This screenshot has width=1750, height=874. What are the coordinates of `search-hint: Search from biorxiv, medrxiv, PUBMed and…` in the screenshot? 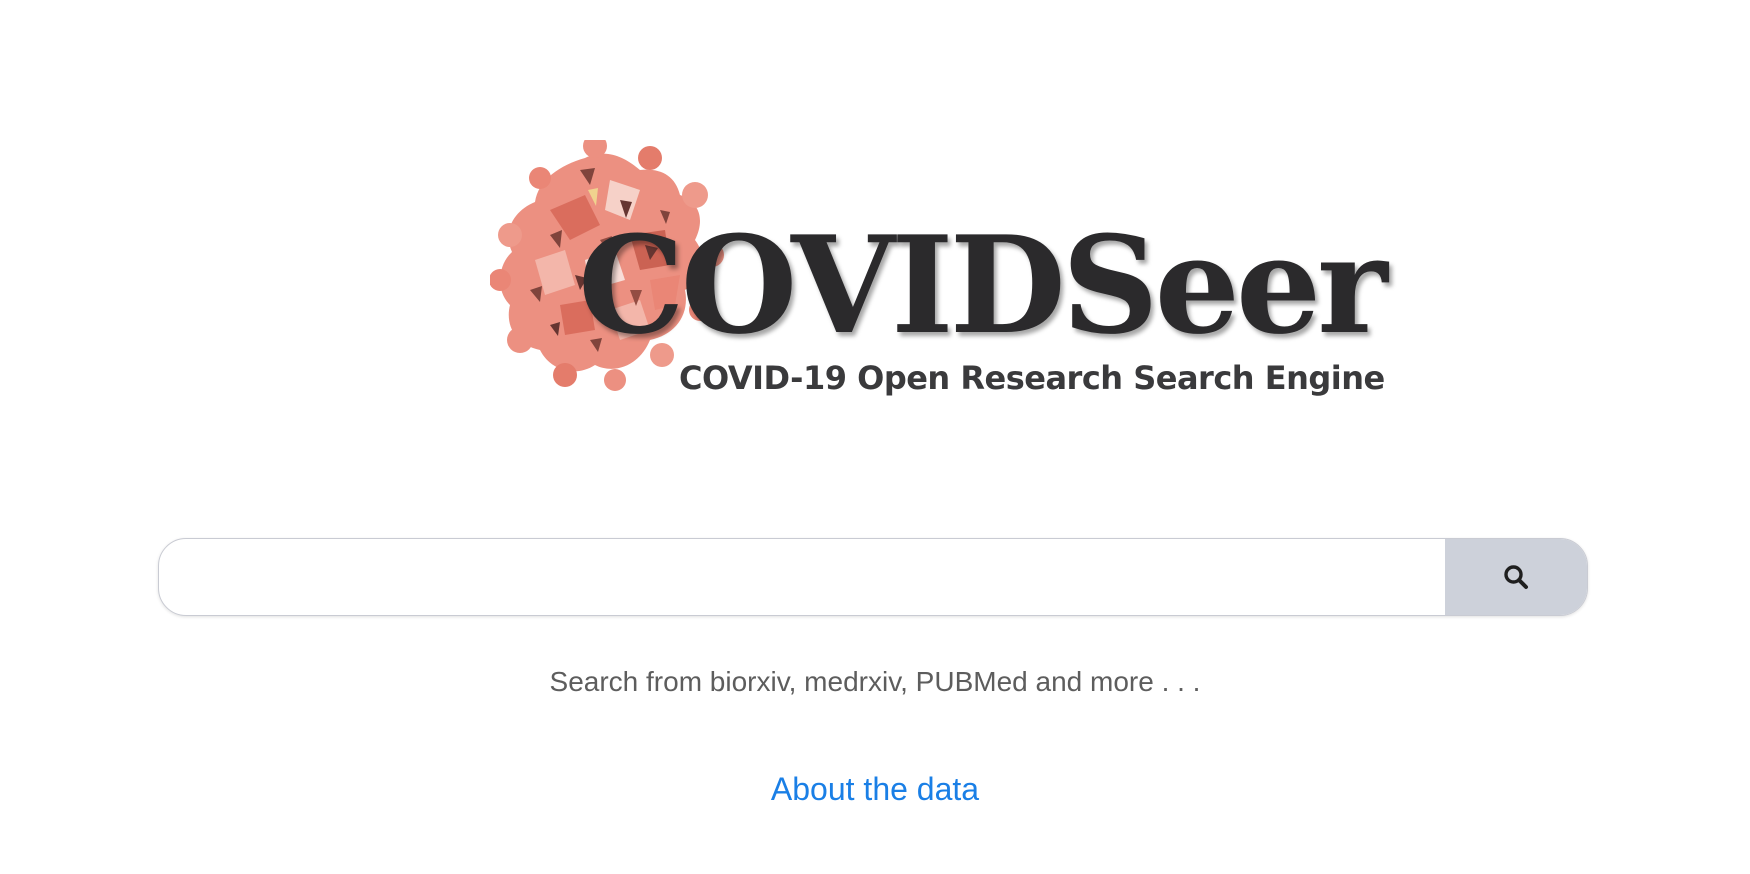 It's located at (875, 681).